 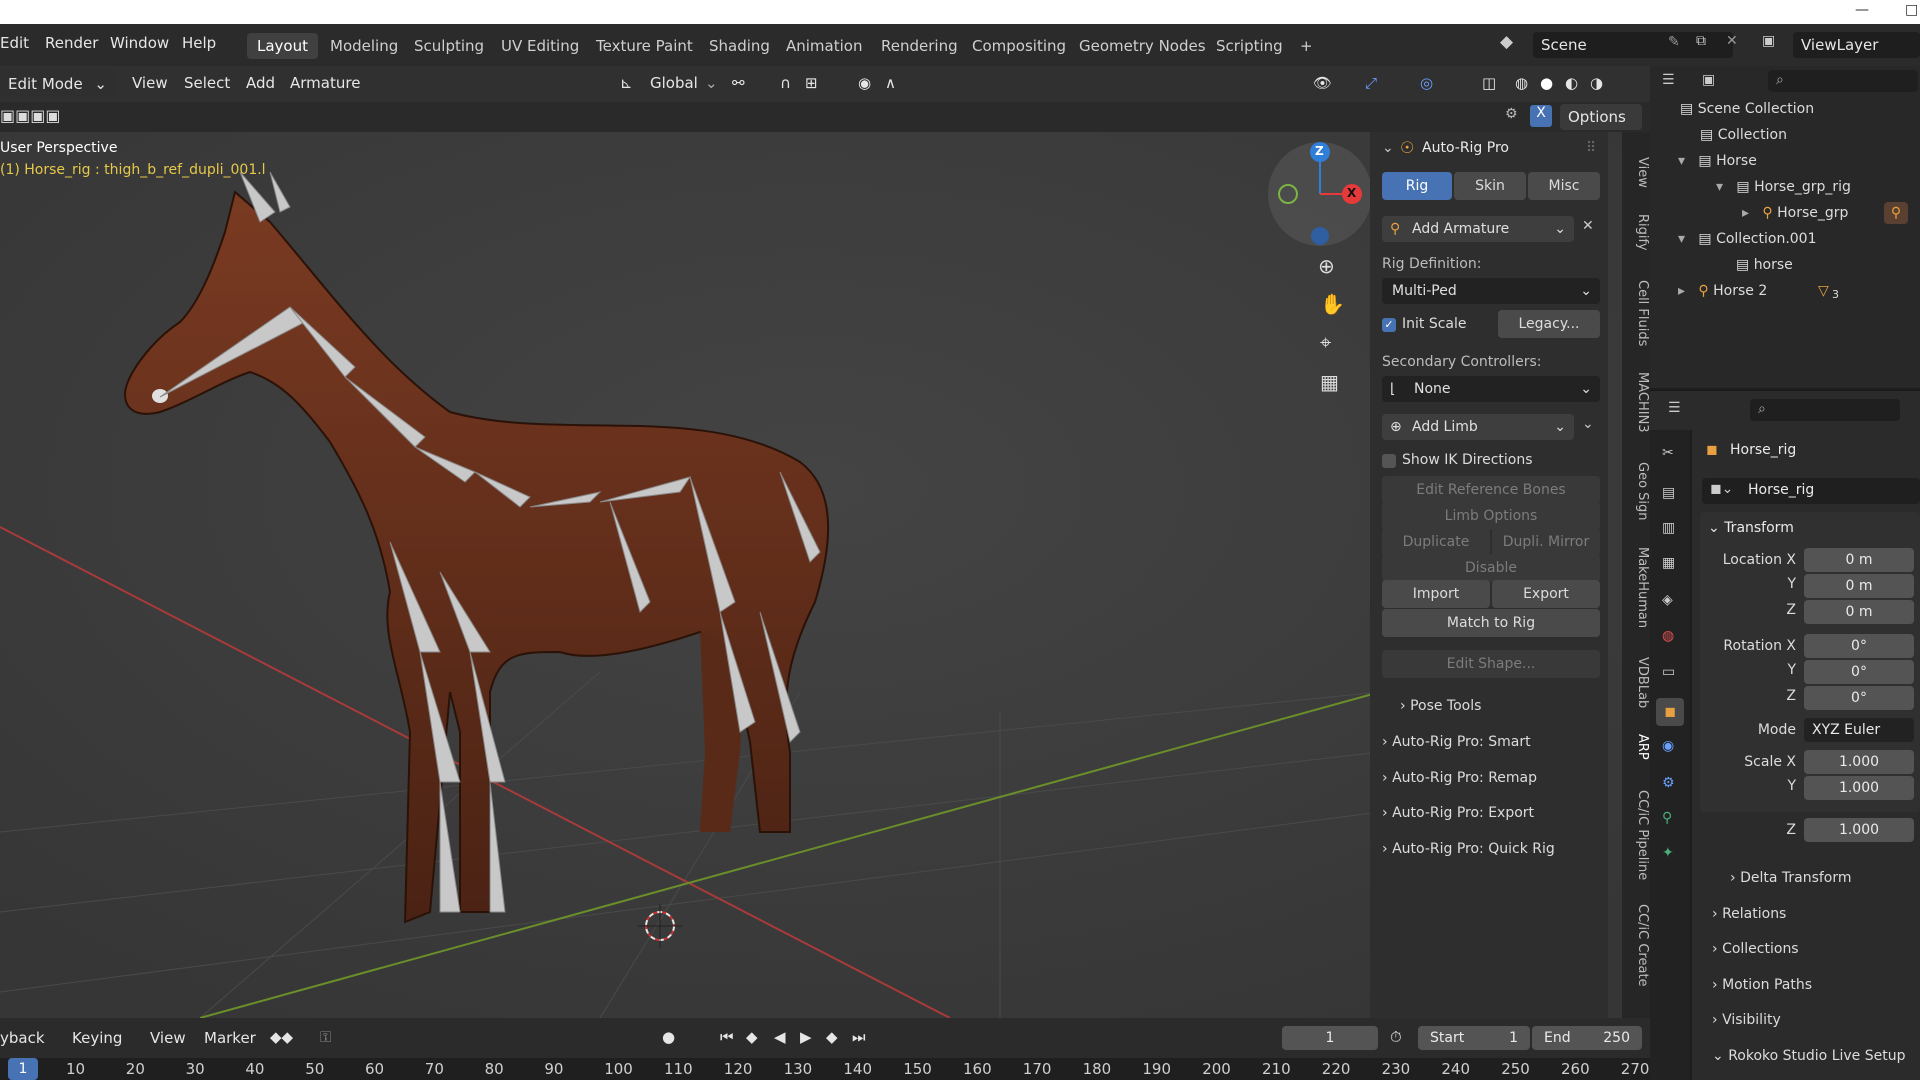 I want to click on edit-reference-bones-button: Edit Reference Bones, so click(x=1491, y=490).